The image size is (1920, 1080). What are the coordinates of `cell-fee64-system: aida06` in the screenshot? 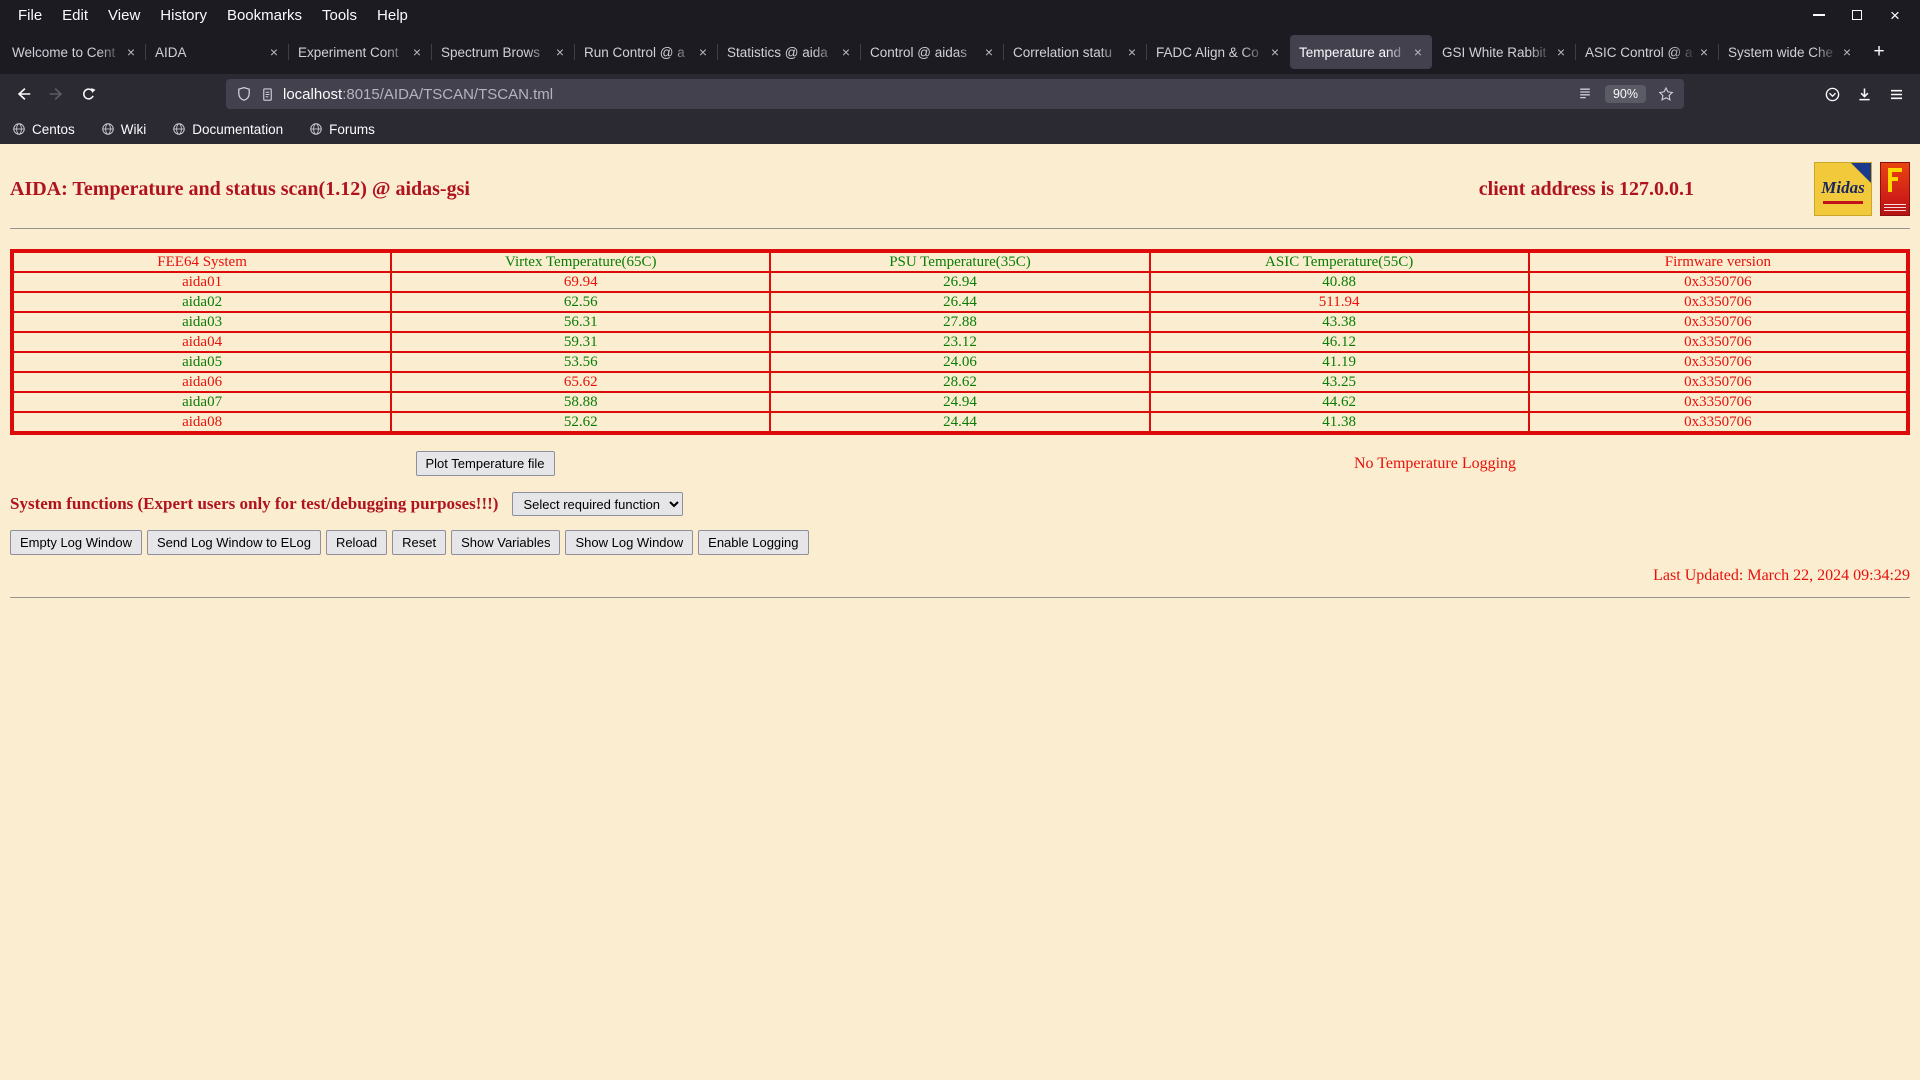 It's located at (201, 382).